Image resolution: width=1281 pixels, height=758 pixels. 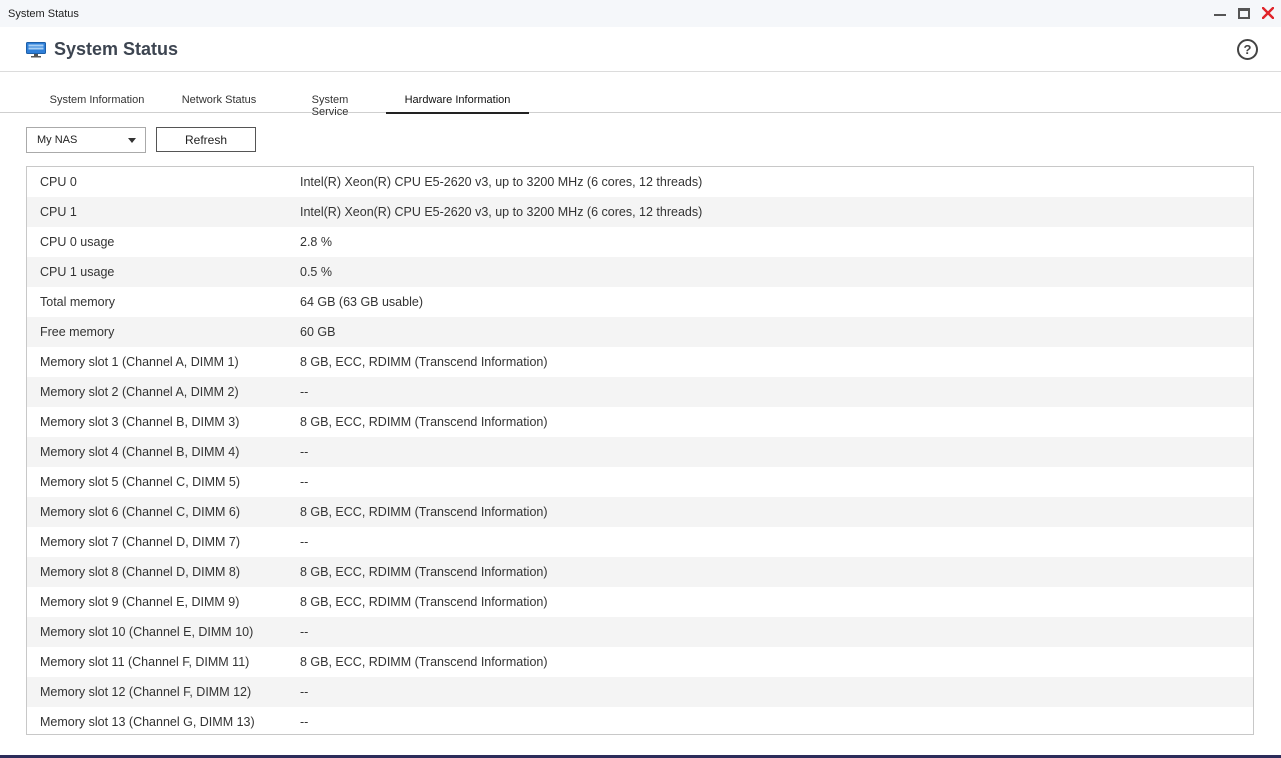 I want to click on row-label: Memory slot 10 (Channel E, DIMM 10), so click(x=147, y=632).